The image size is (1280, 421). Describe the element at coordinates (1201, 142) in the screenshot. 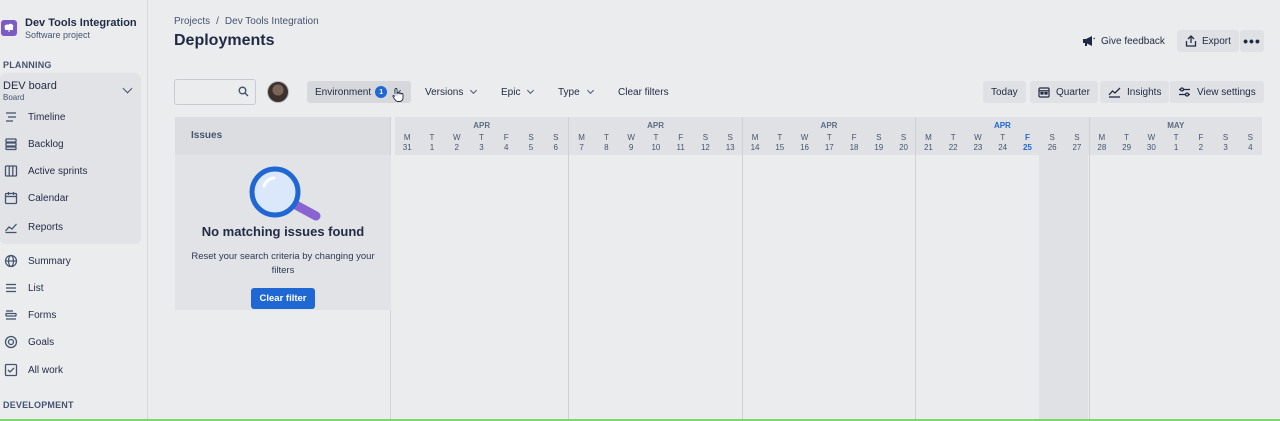

I see `day-label: F2` at that location.